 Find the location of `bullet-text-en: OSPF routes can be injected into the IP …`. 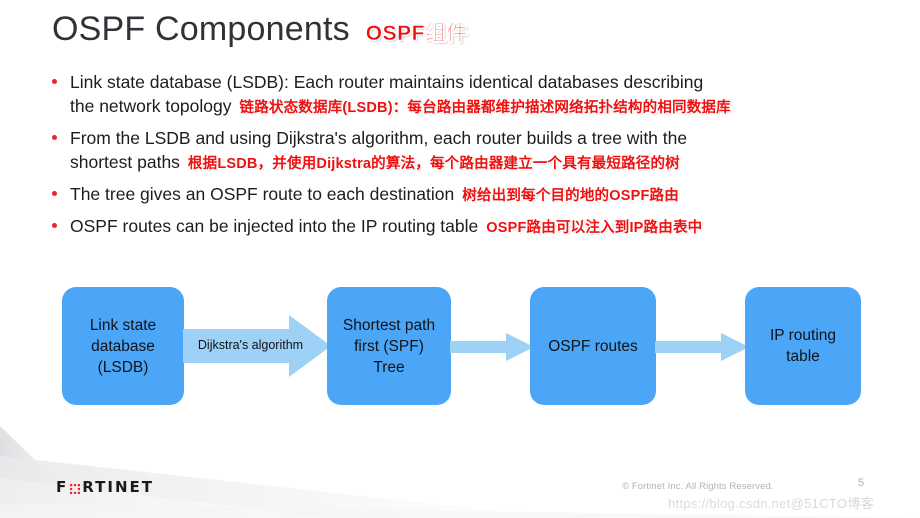

bullet-text-en: OSPF routes can be injected into the IP … is located at coordinates (274, 226).